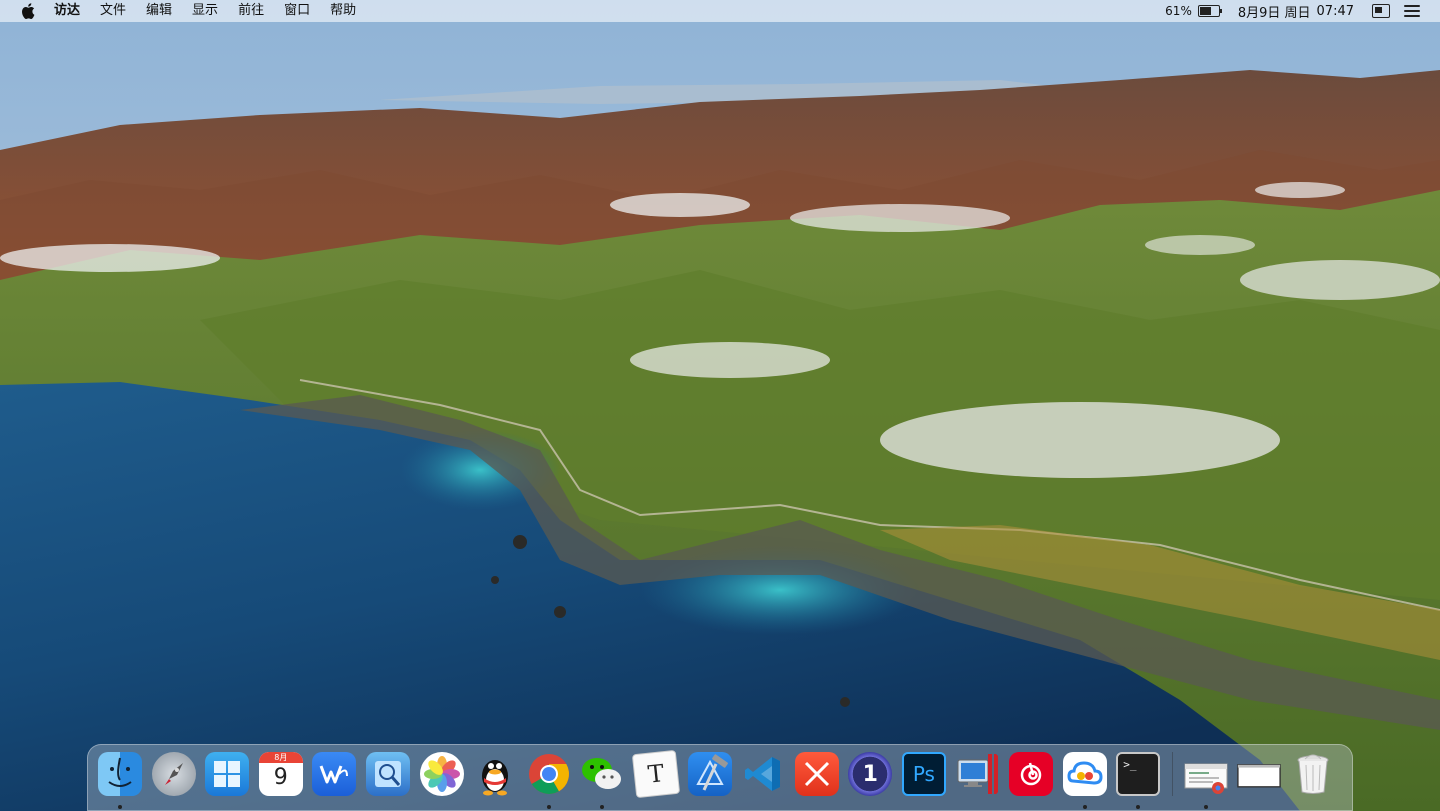 The image size is (1440, 811). I want to click on dock-item-calendar: 8月 9, so click(280, 774).